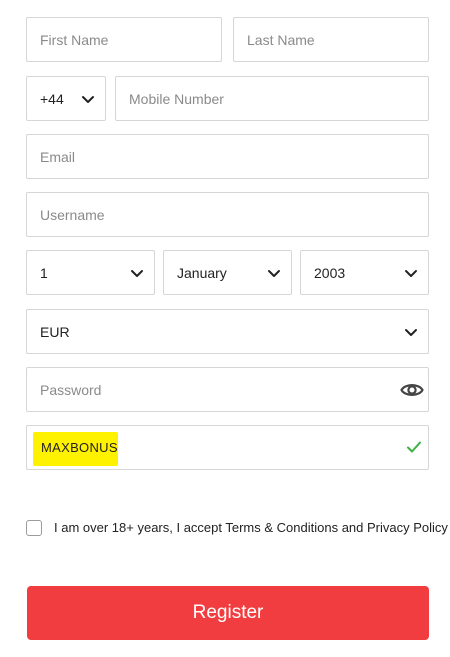  I want to click on promo-code-value: MAXBONUS, so click(79, 447).